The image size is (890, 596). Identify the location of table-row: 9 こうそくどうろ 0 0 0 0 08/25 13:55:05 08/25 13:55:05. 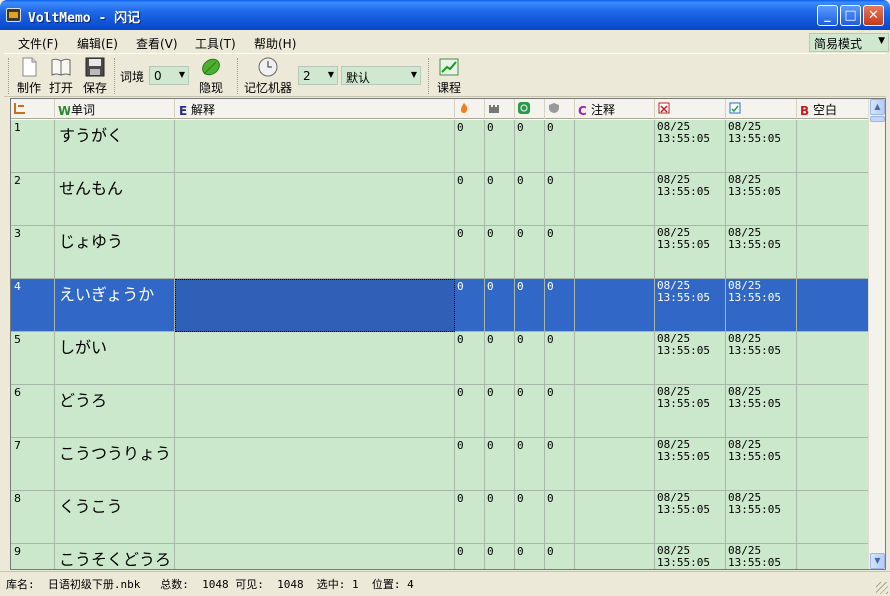
(440, 556).